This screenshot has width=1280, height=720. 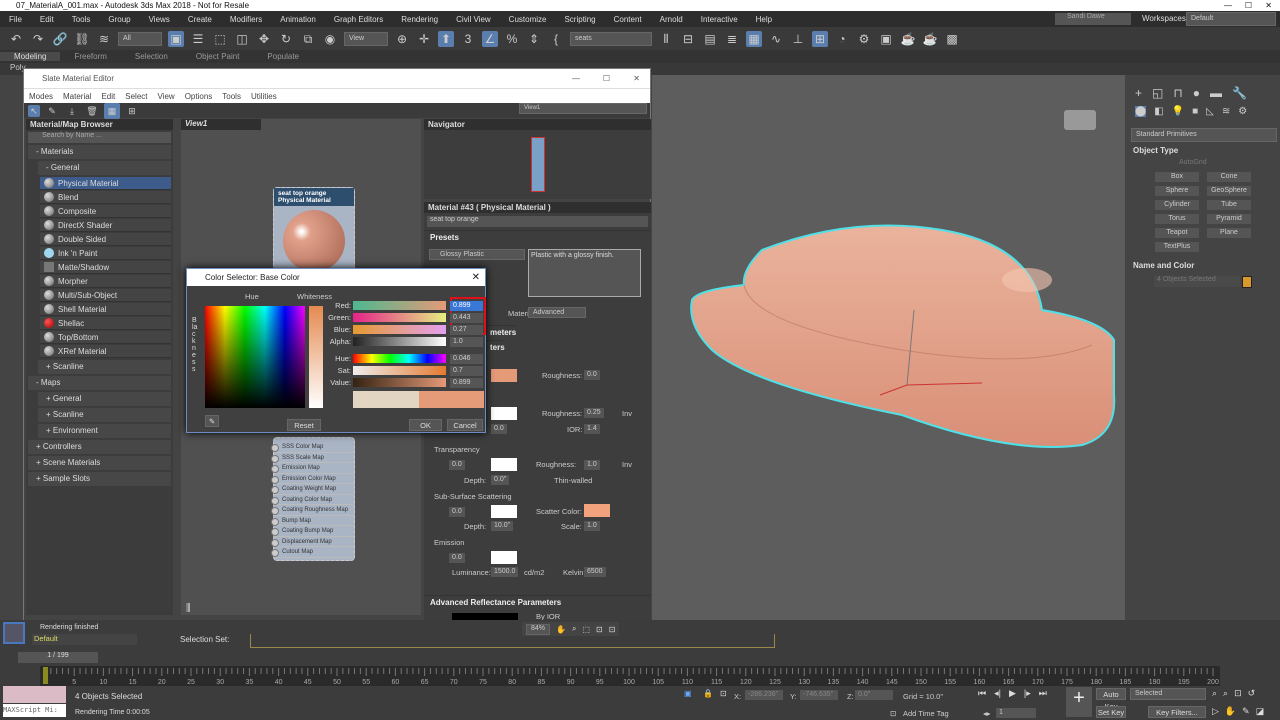 What do you see at coordinates (136, 96) in the screenshot?
I see `sme-menu-select: Select` at bounding box center [136, 96].